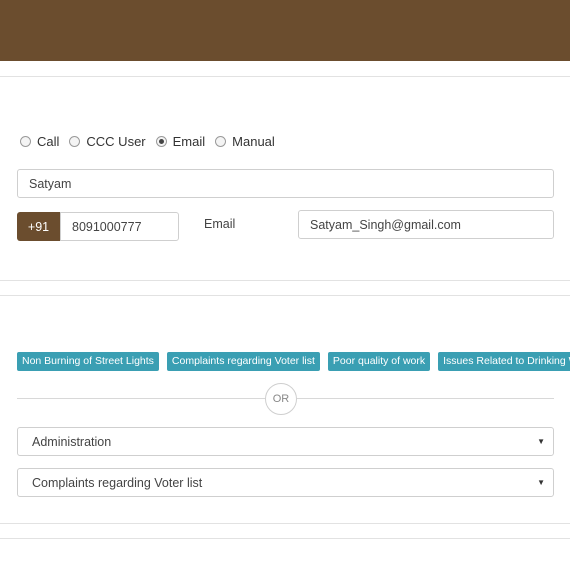  I want to click on country-code-badge: +91, so click(38, 226).